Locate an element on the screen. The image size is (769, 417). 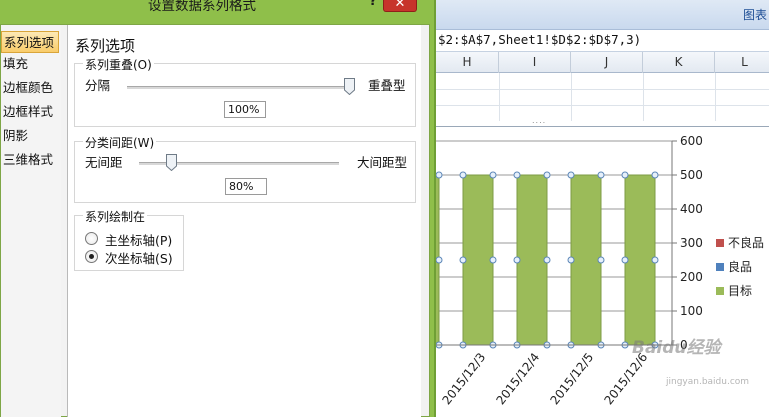
y-tick-label: 300 is located at coordinates (691, 243).